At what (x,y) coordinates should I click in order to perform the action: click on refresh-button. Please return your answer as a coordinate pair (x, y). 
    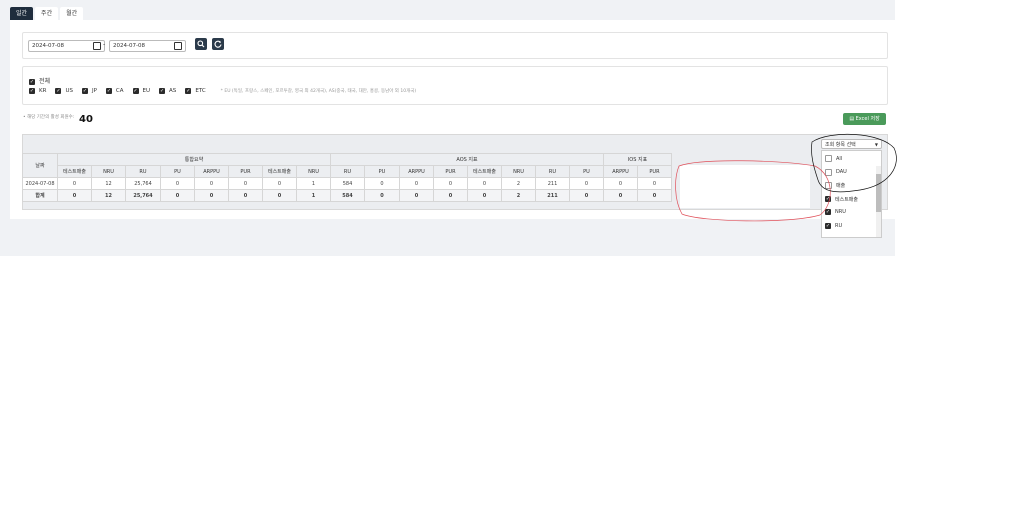
    Looking at the image, I should click on (218, 44).